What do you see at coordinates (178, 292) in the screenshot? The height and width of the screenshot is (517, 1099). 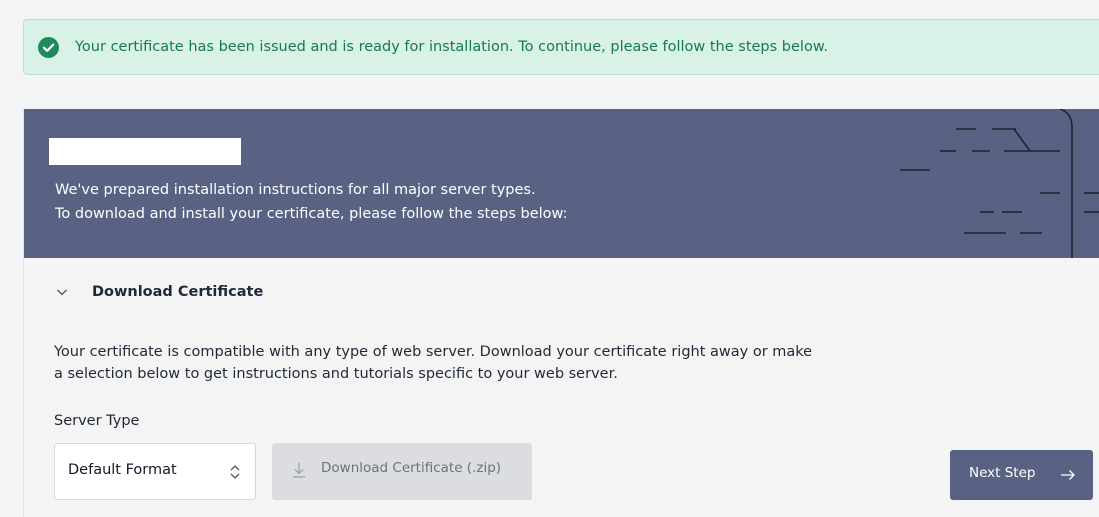 I see `section-title: Download Certificate` at bounding box center [178, 292].